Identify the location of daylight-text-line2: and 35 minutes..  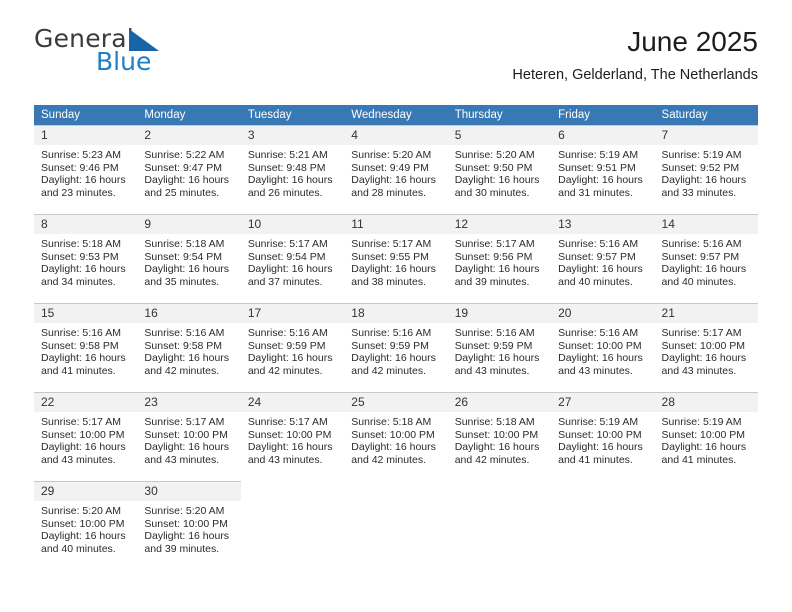
(182, 281).